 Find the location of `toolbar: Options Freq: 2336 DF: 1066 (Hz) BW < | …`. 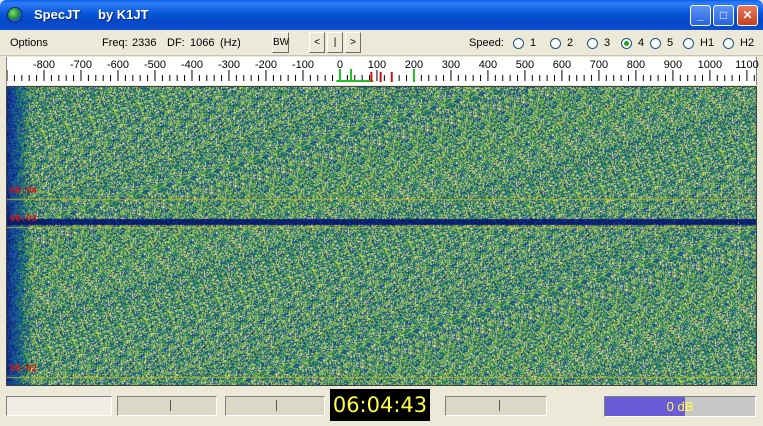

toolbar: Options Freq: 2336 DF: 1066 (Hz) BW < | … is located at coordinates (381, 43).